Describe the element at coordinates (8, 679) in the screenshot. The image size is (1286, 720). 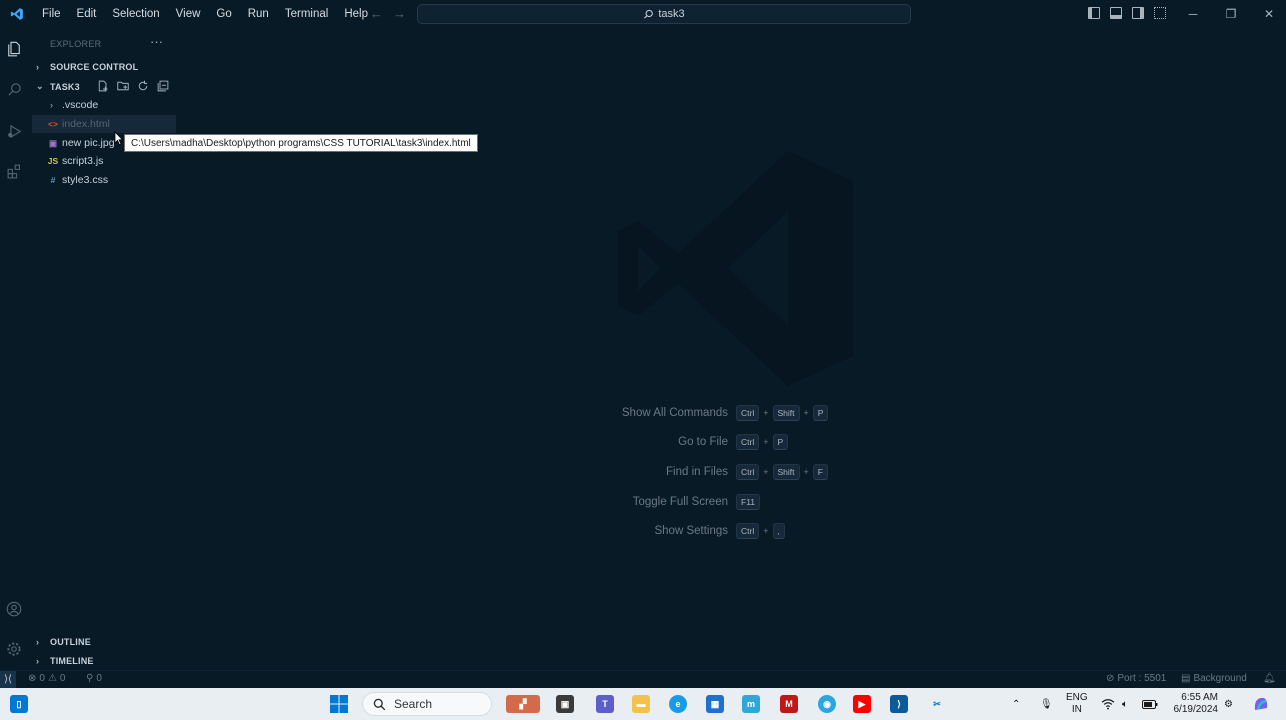
I see `remote-indicator-icon: ⟩⟨` at that location.